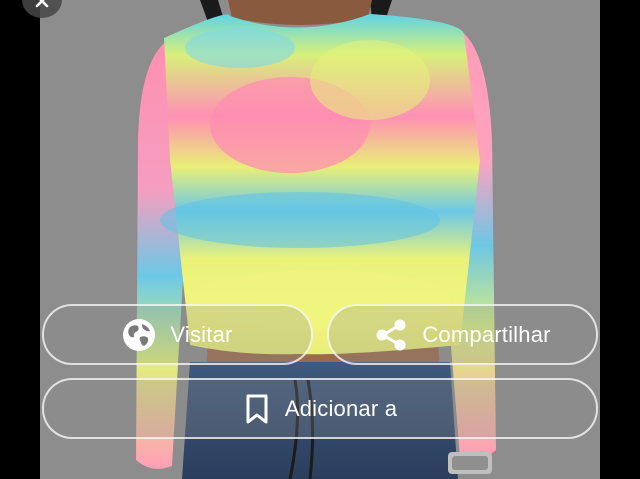  What do you see at coordinates (139, 335) in the screenshot?
I see `globe-icon` at bounding box center [139, 335].